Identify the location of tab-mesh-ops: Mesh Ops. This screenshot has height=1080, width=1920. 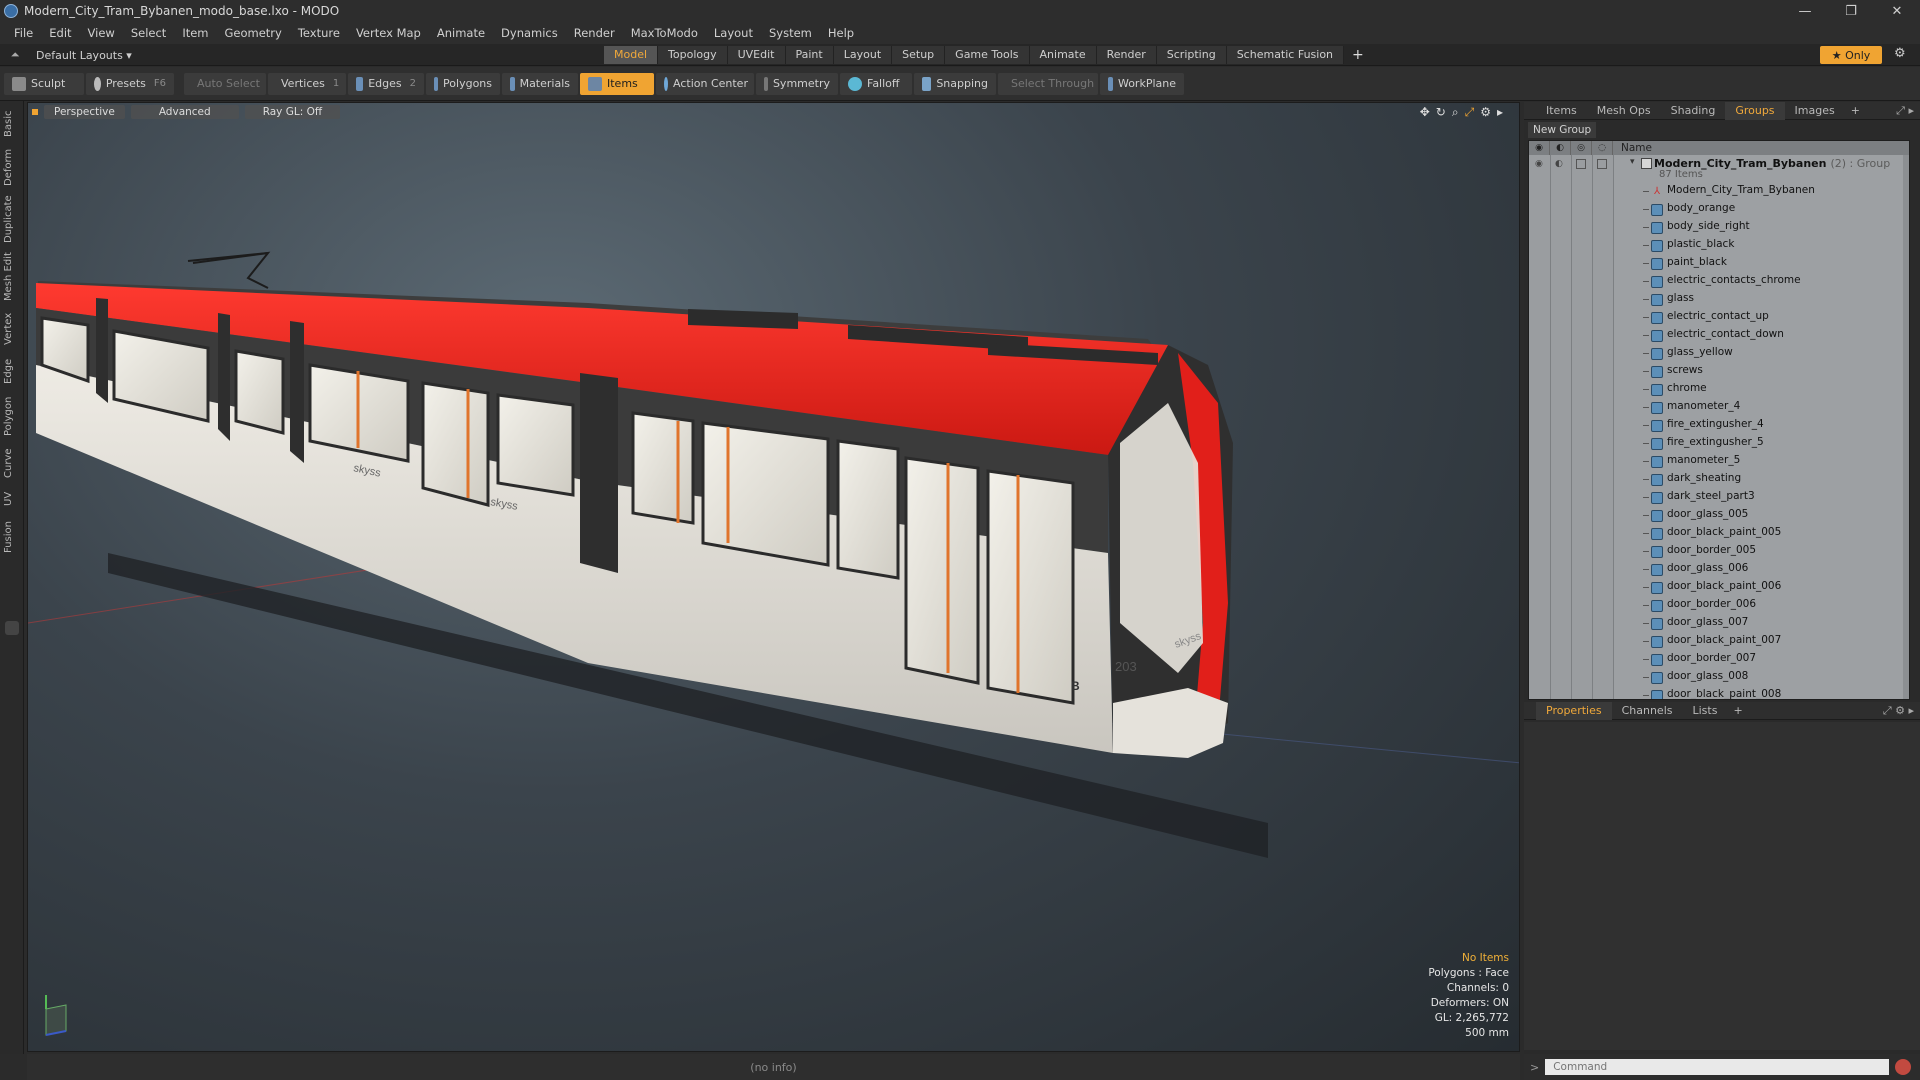
(1624, 111).